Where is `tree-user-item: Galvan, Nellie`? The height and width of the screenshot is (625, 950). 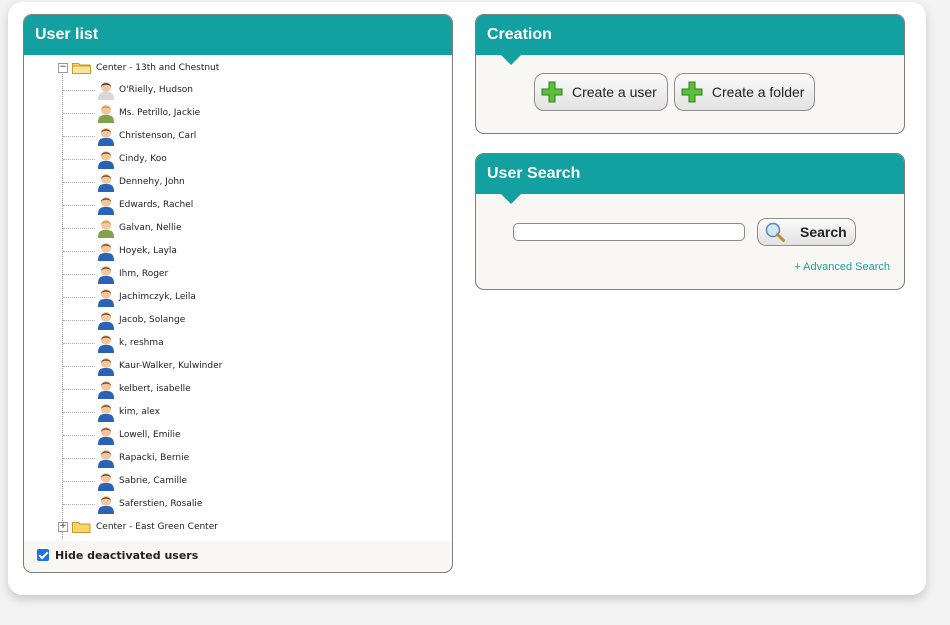 tree-user-item: Galvan, Nellie is located at coordinates (238, 228).